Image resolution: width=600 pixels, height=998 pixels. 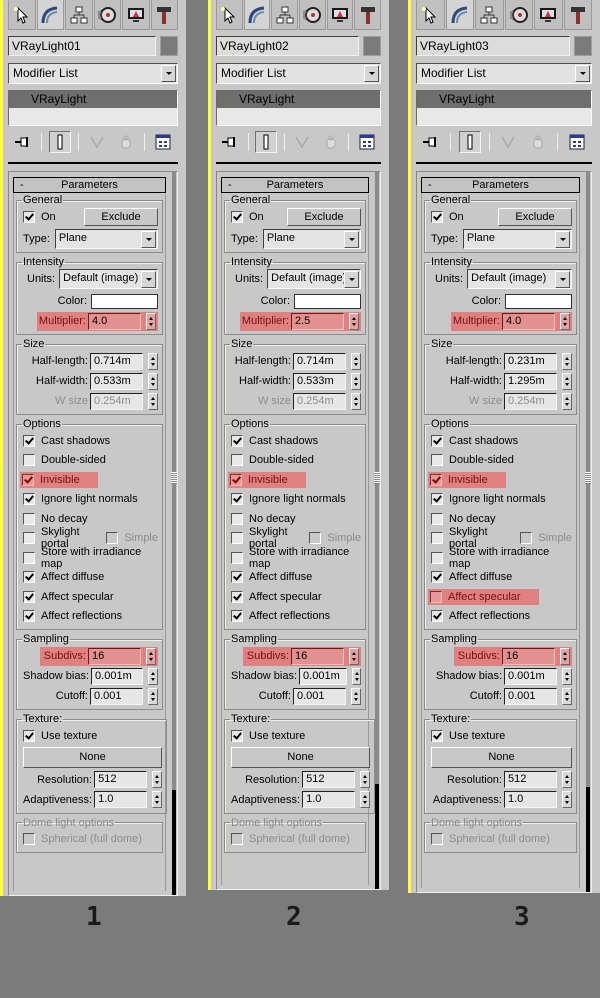 I want to click on adaptiveness-input: 1.0, so click(x=121, y=799).